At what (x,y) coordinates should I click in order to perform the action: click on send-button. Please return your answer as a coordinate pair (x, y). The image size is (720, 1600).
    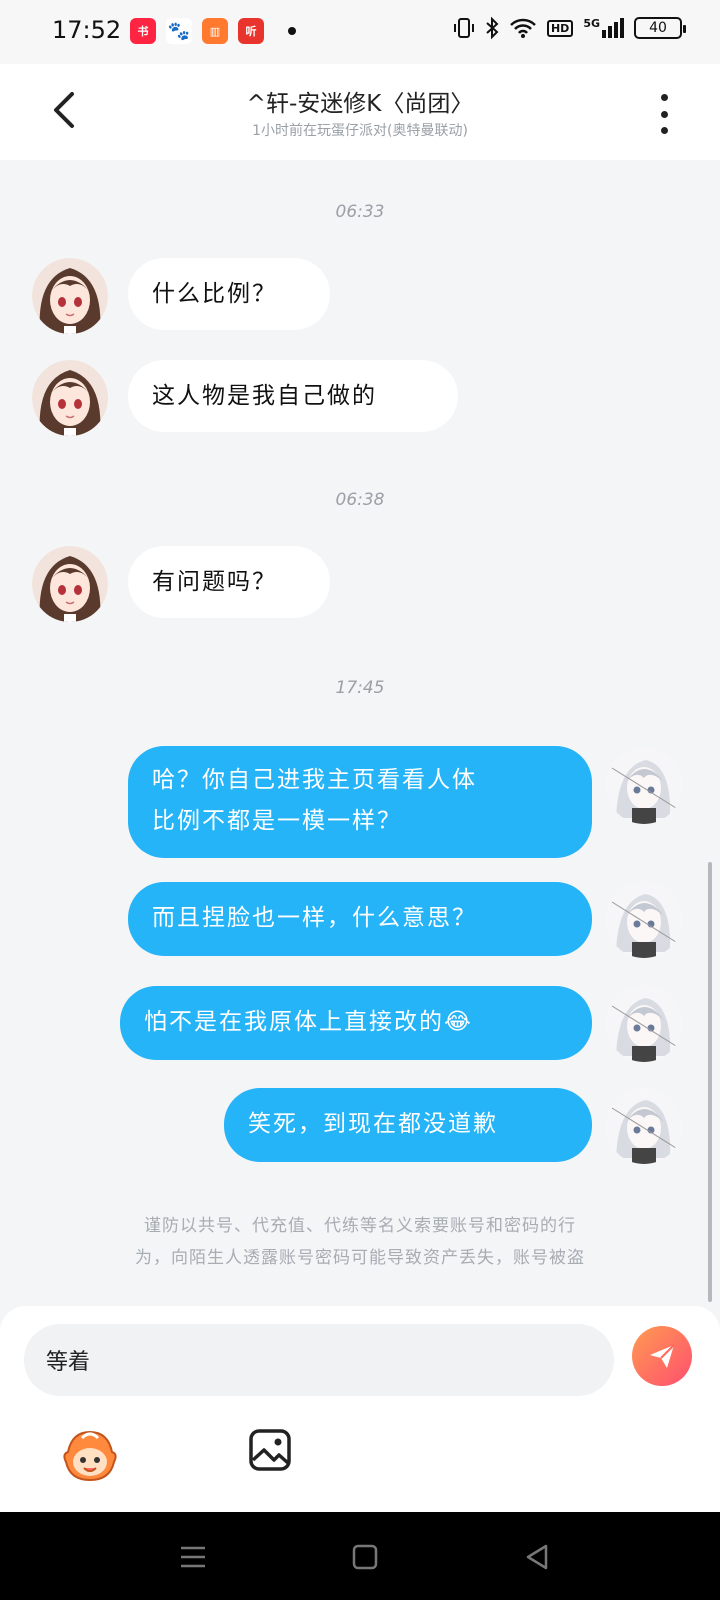
    Looking at the image, I should click on (662, 1356).